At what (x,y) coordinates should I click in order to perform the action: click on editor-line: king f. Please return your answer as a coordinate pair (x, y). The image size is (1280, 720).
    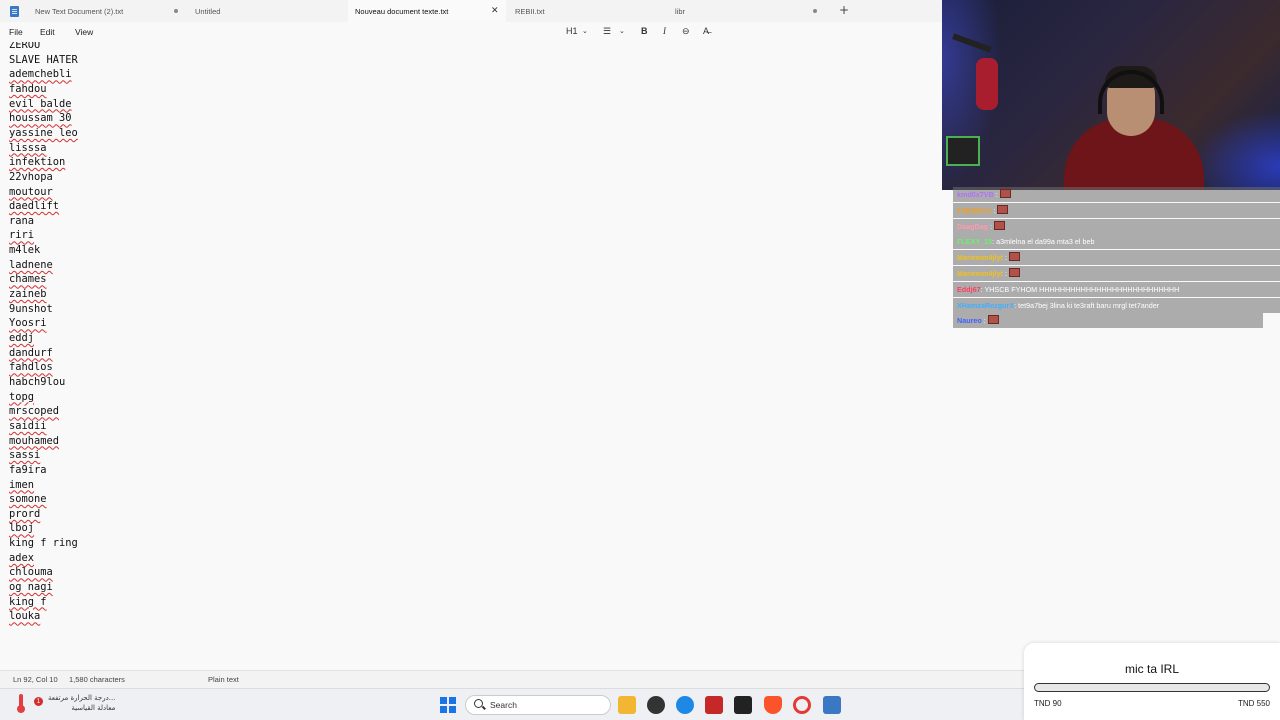
    Looking at the image, I should click on (28, 602).